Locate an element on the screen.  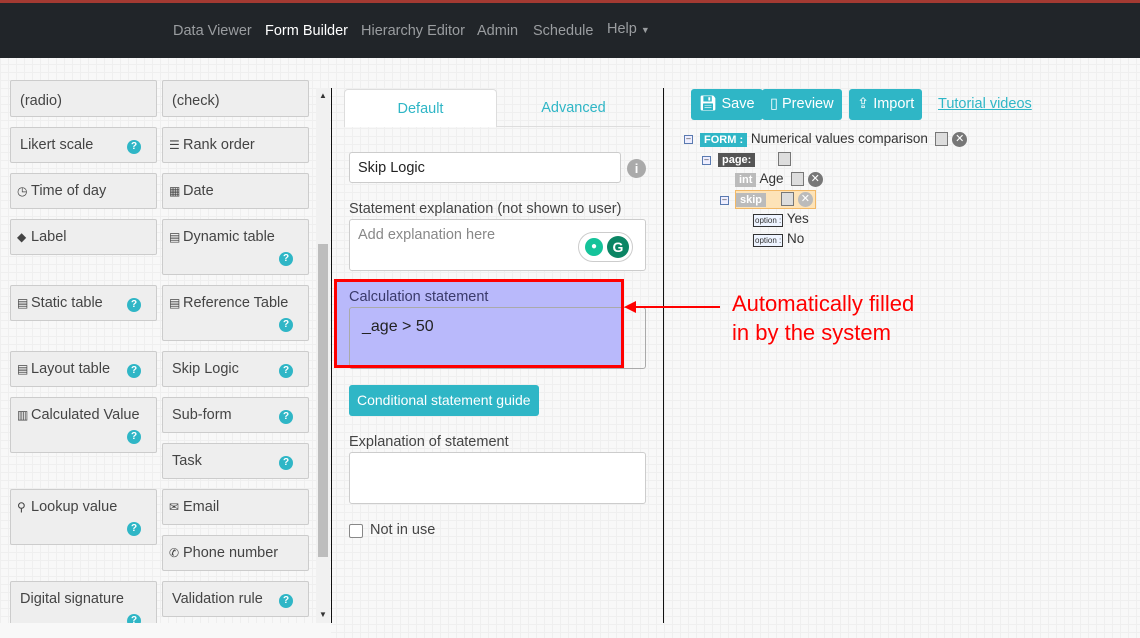
item-label: Sub-form is located at coordinates (202, 415).